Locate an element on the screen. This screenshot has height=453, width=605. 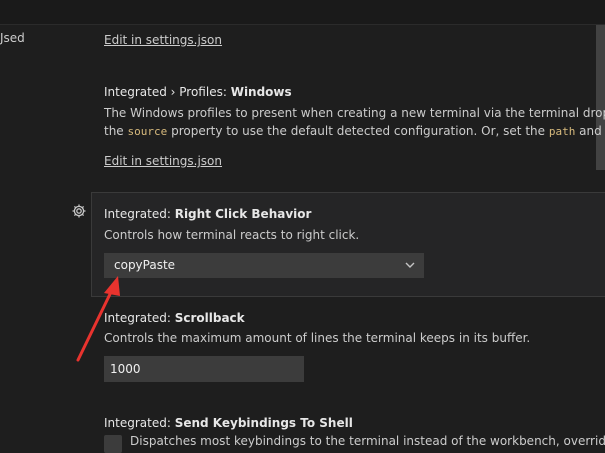
setting-key: Send Keybindings To Shell is located at coordinates (263, 423).